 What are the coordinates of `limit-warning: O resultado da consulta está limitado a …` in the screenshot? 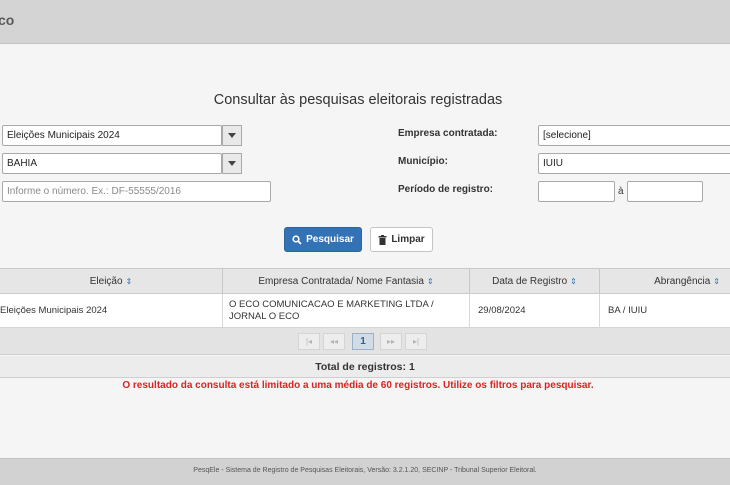 It's located at (358, 385).